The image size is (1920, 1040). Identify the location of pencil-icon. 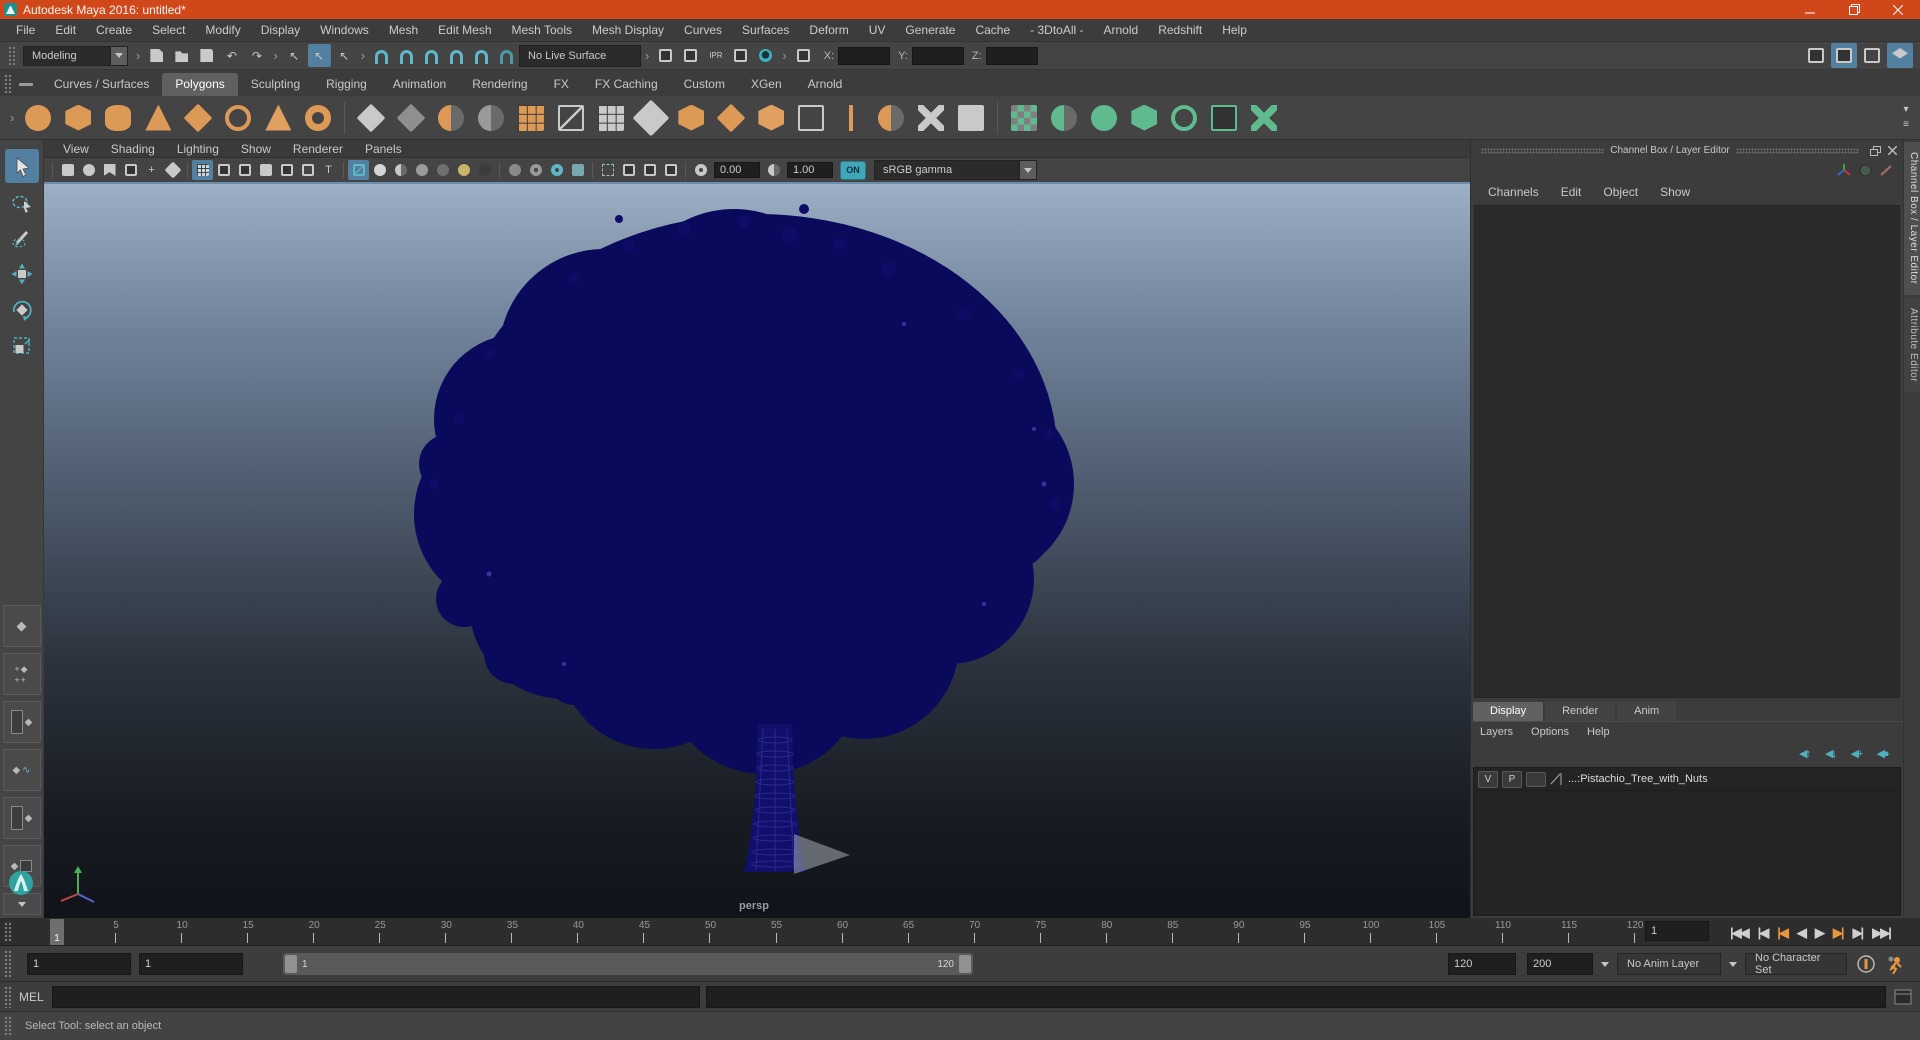
(1886, 170).